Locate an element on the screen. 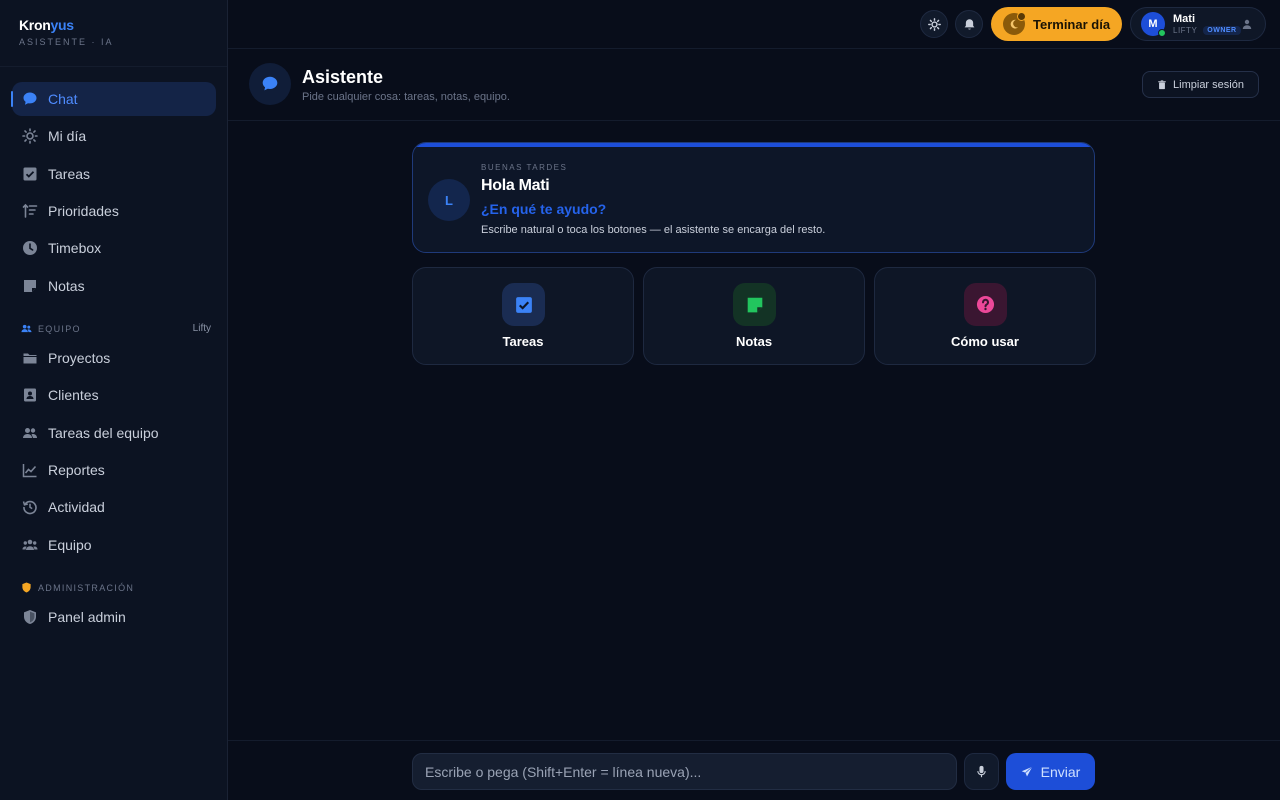  theme-toggle-button is located at coordinates (934, 24).